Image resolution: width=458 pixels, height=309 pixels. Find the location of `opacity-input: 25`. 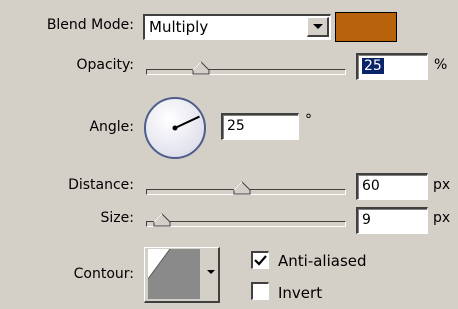

opacity-input: 25 is located at coordinates (392, 66).